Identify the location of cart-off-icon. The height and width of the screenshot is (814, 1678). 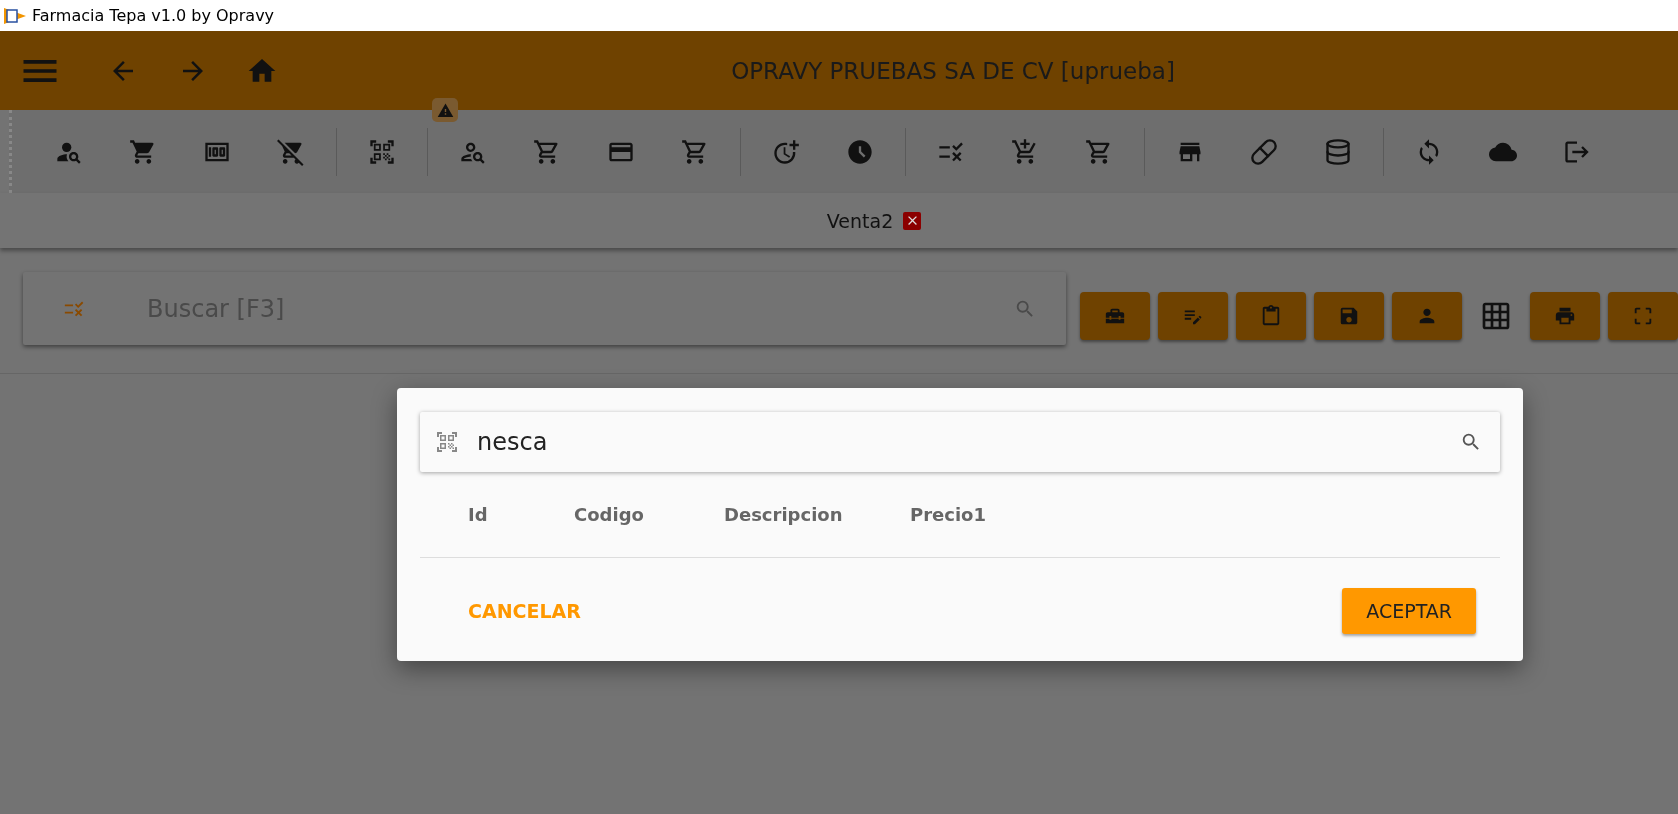
(291, 151).